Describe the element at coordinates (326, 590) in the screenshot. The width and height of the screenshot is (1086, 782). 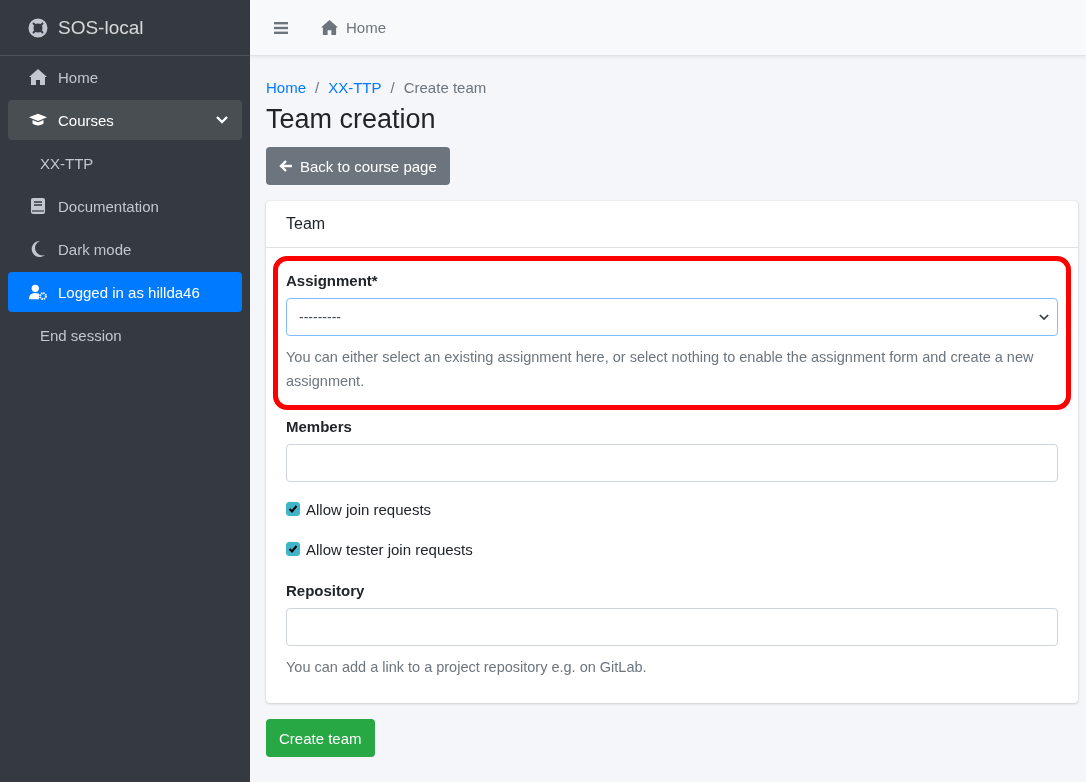
I see `repository-label: Repository` at that location.